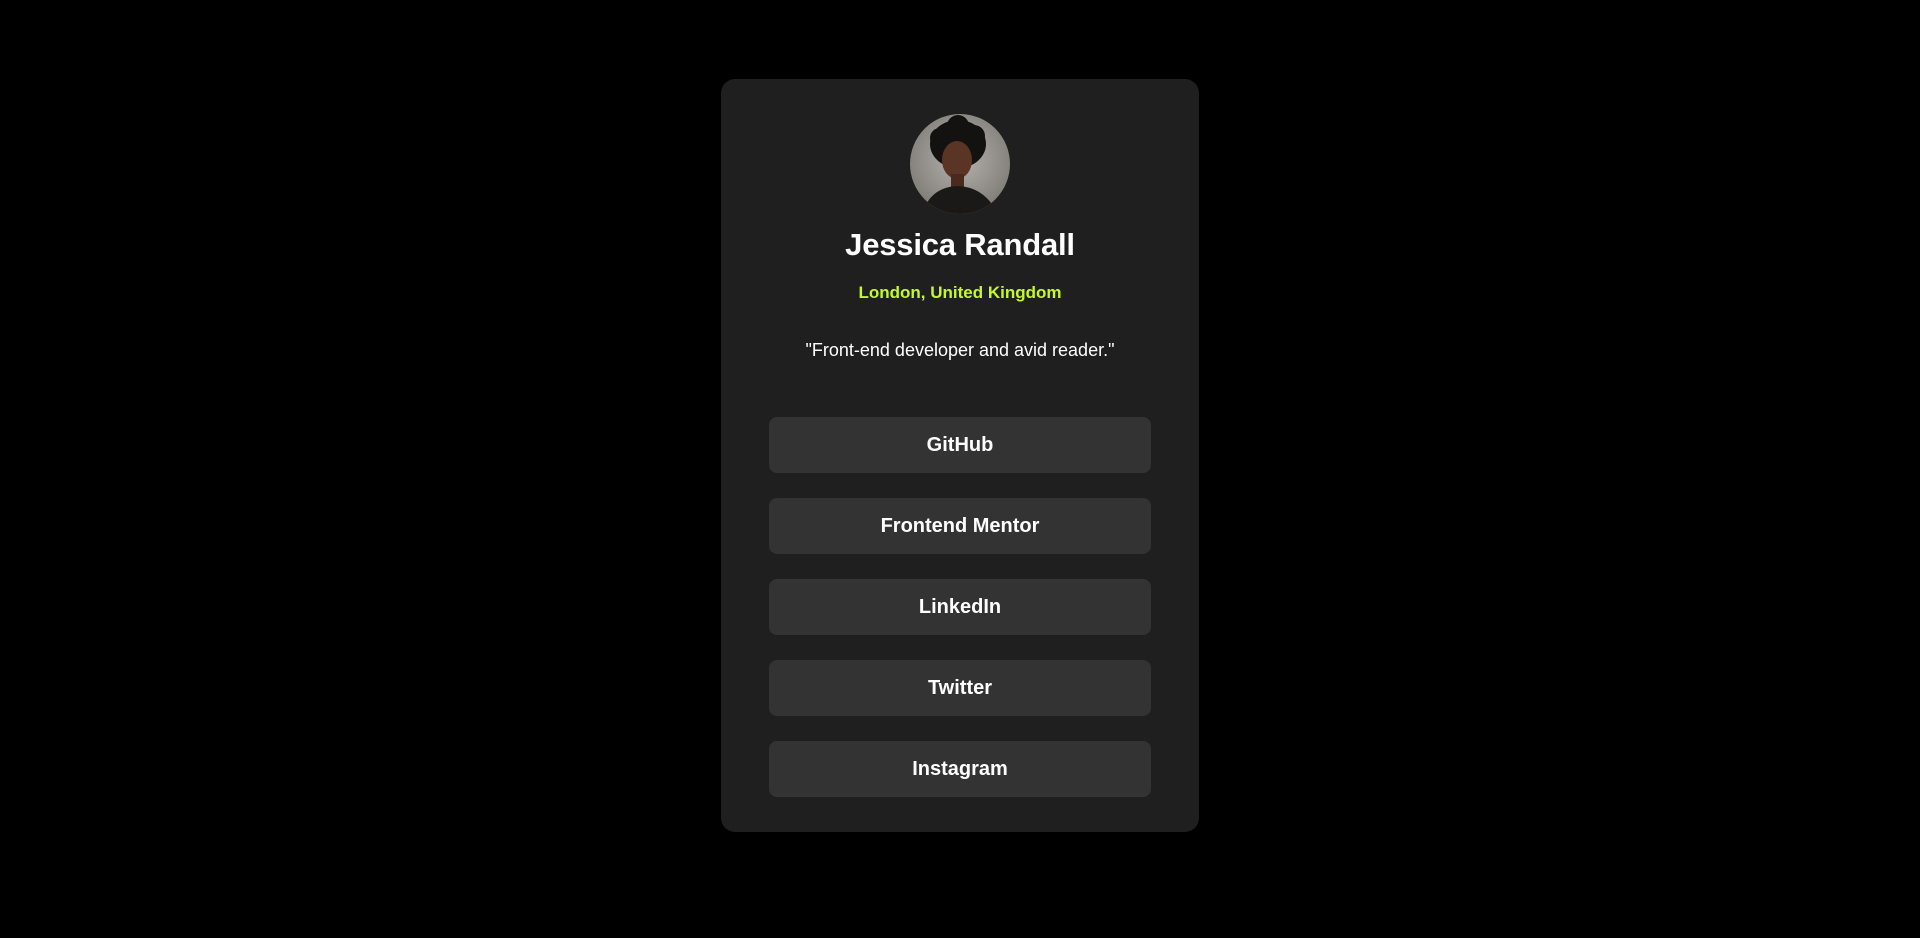  I want to click on frontend-mentor-link-button: Frontend Mentor, so click(960, 526).